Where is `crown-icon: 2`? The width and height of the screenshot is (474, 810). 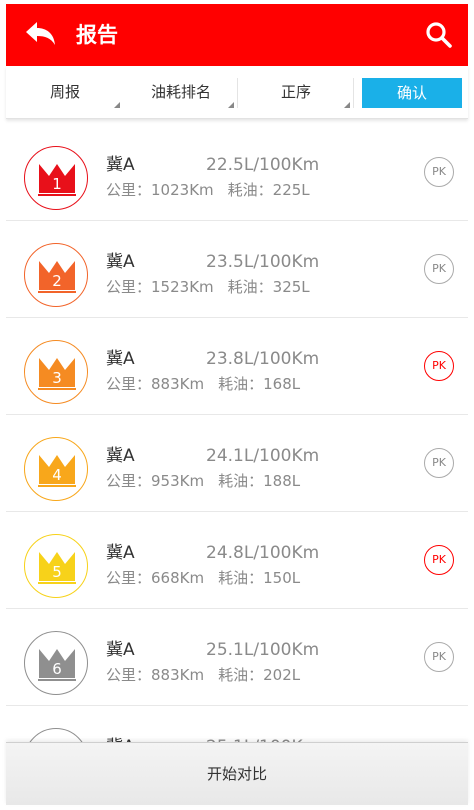
crown-icon: 2 is located at coordinates (57, 277).